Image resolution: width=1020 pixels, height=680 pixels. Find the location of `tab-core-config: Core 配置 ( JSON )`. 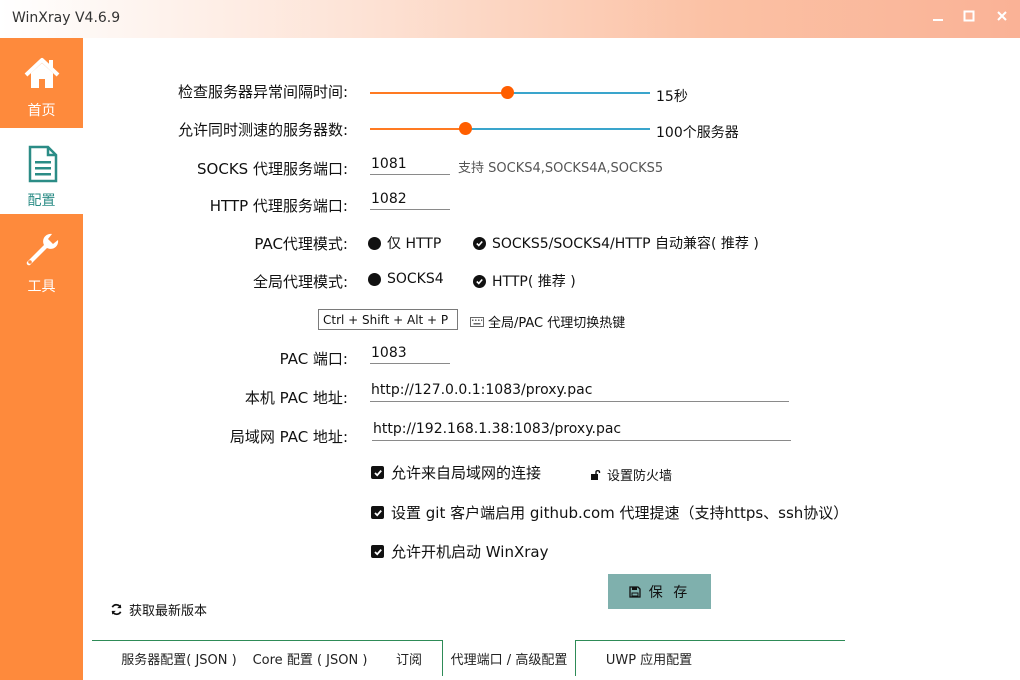

tab-core-config: Core 配置 ( JSON ) is located at coordinates (310, 658).